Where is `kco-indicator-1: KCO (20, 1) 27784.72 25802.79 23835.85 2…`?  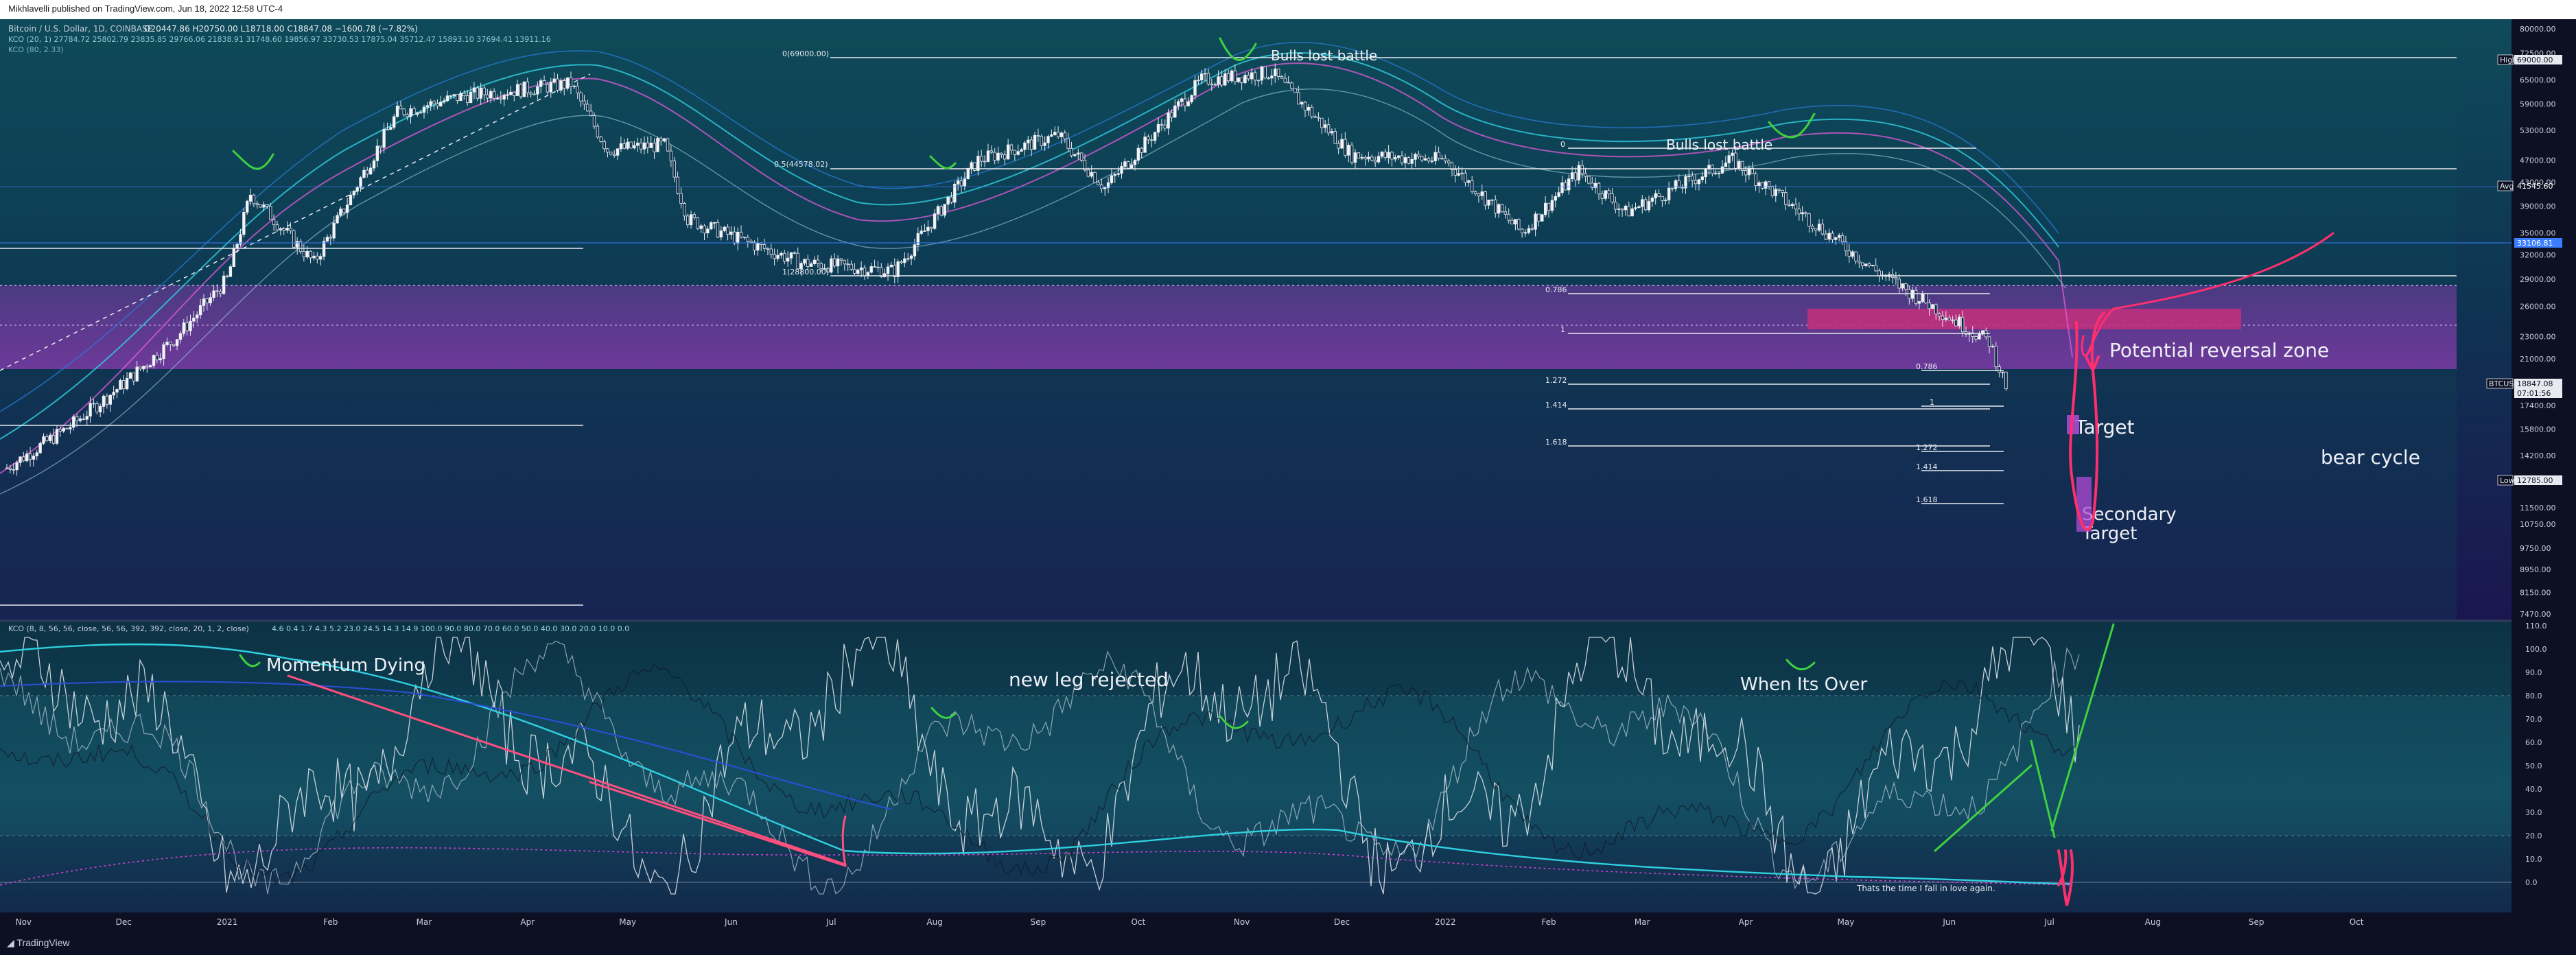 kco-indicator-1: KCO (20, 1) 27784.72 25802.79 23835.85 2… is located at coordinates (279, 39).